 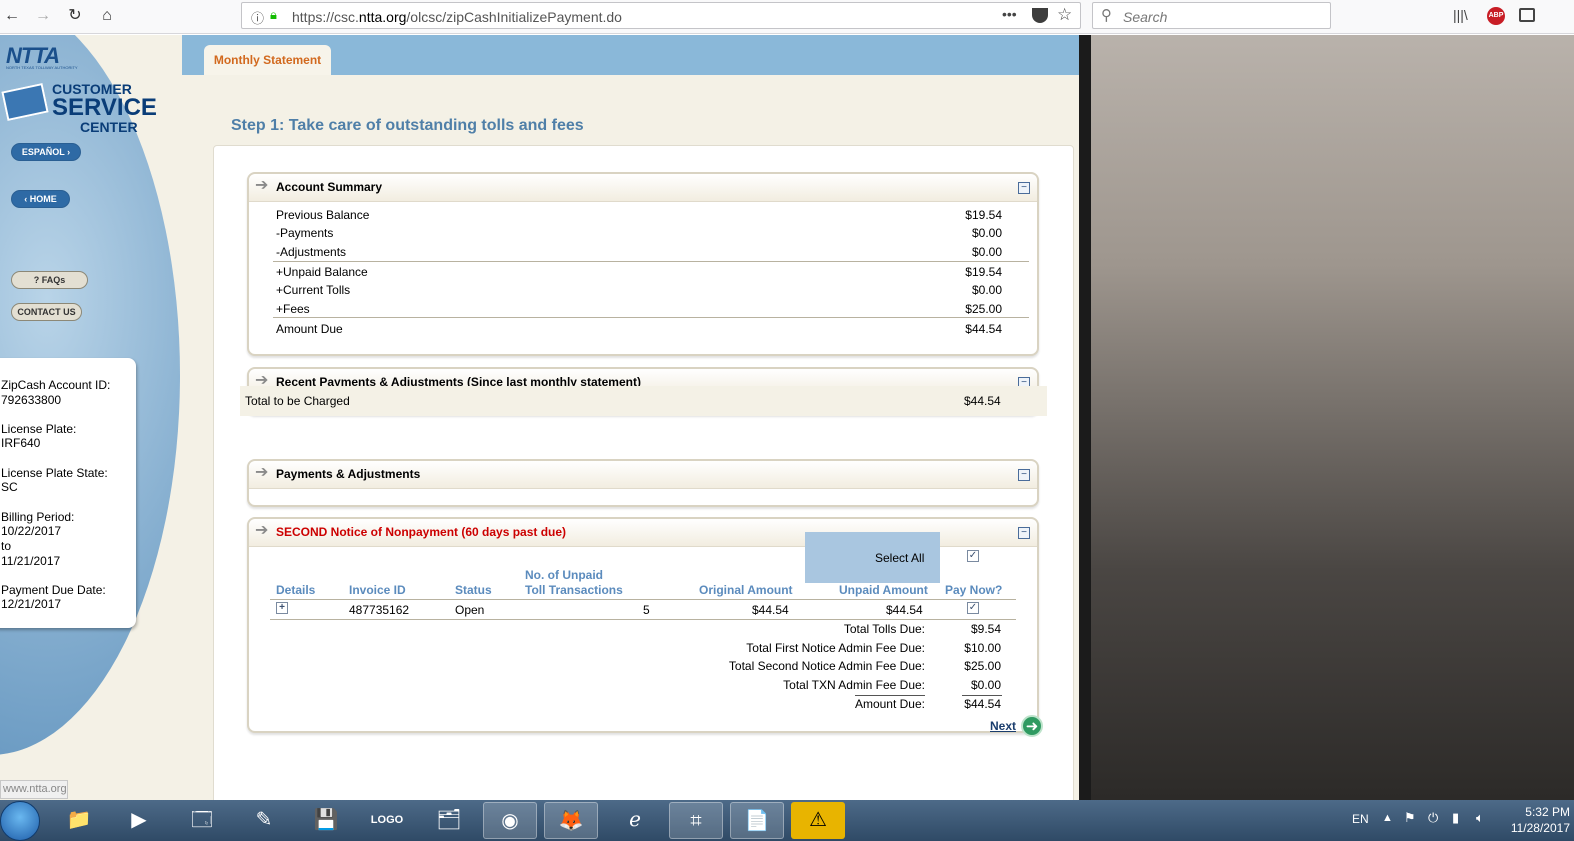 What do you see at coordinates (39, 429) in the screenshot?
I see `plate-label: License Plate:` at bounding box center [39, 429].